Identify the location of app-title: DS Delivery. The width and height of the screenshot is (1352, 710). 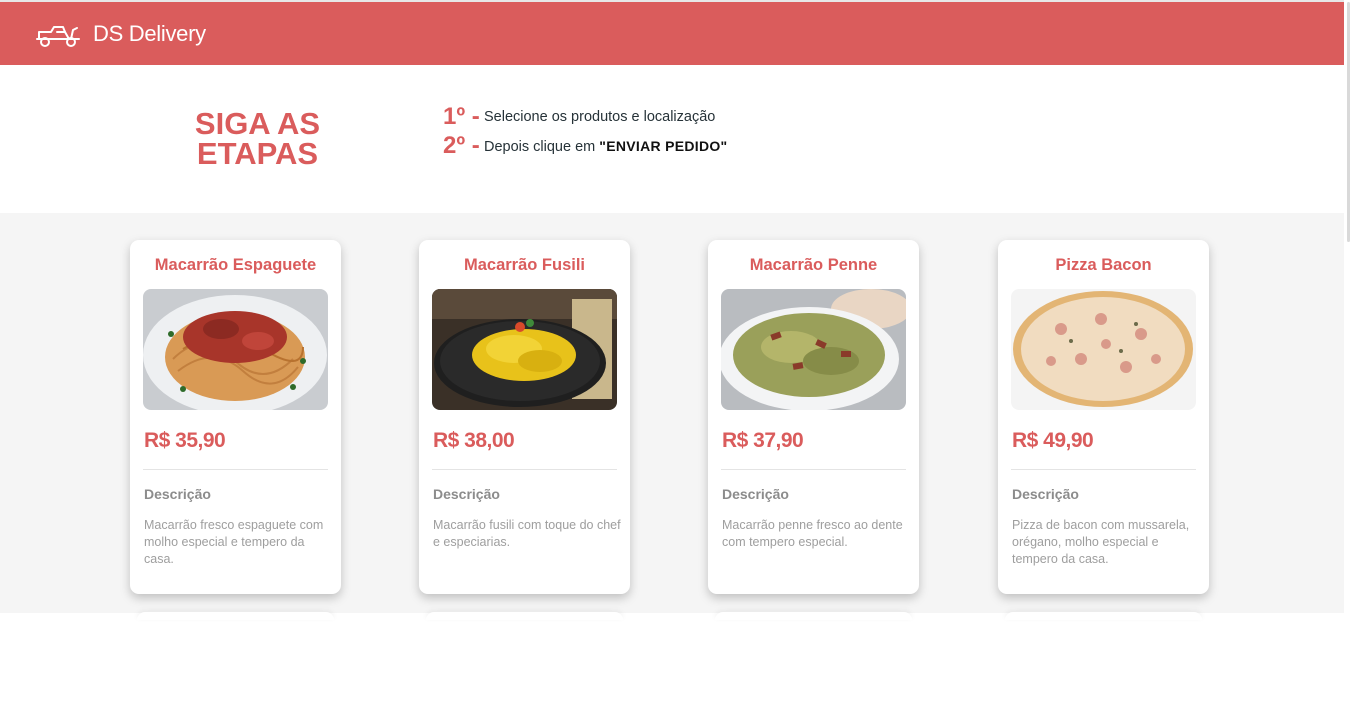
(149, 34).